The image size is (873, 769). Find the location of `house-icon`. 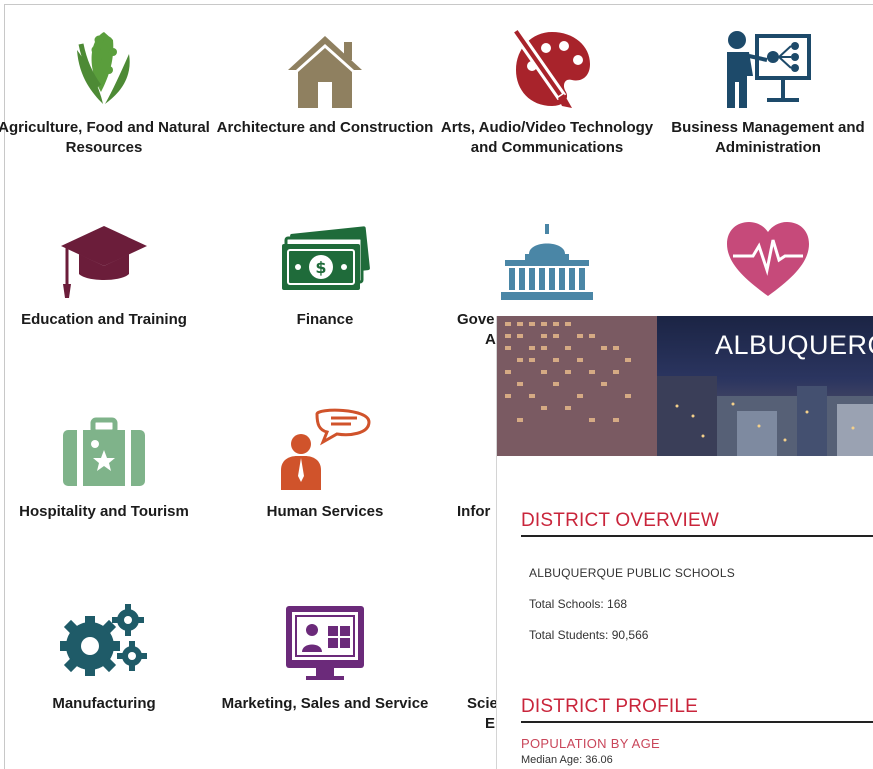

house-icon is located at coordinates (325, 65).